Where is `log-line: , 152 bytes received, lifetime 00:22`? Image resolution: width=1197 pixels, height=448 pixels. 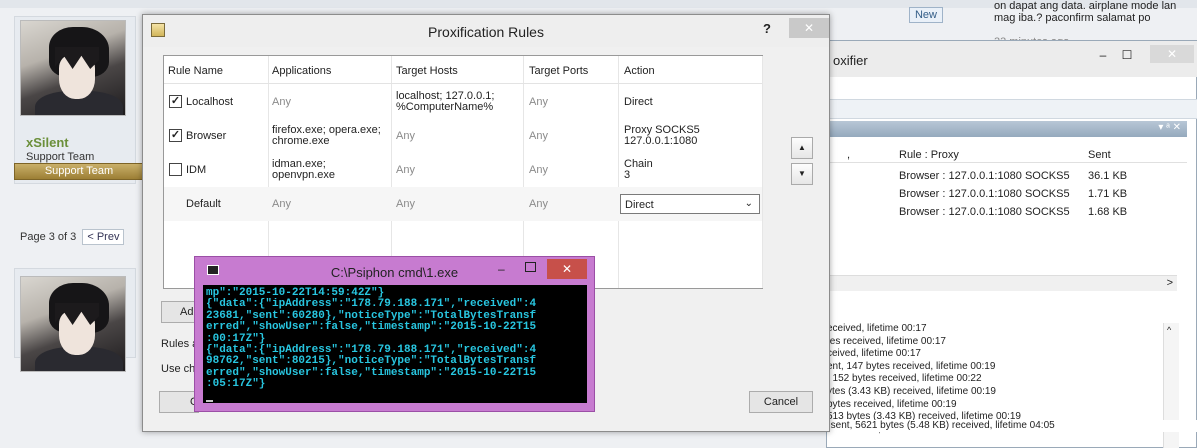
log-line: , 152 bytes received, lifetime 00:22 is located at coordinates (904, 379).